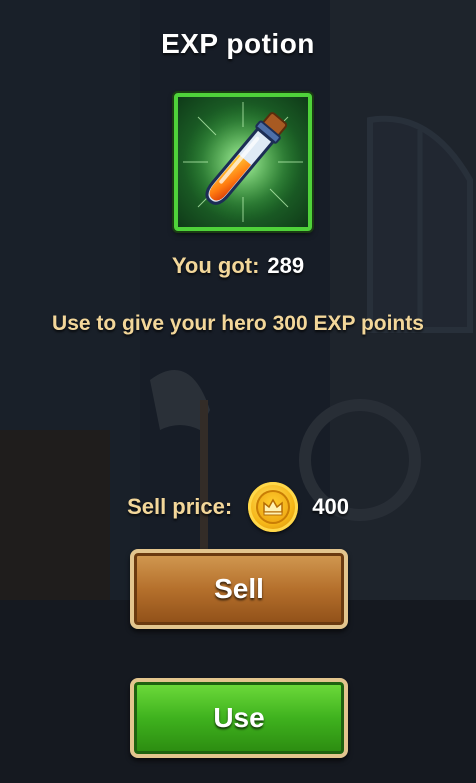 The width and height of the screenshot is (476, 783). What do you see at coordinates (286, 265) in the screenshot?
I see `you-got-value: 289` at bounding box center [286, 265].